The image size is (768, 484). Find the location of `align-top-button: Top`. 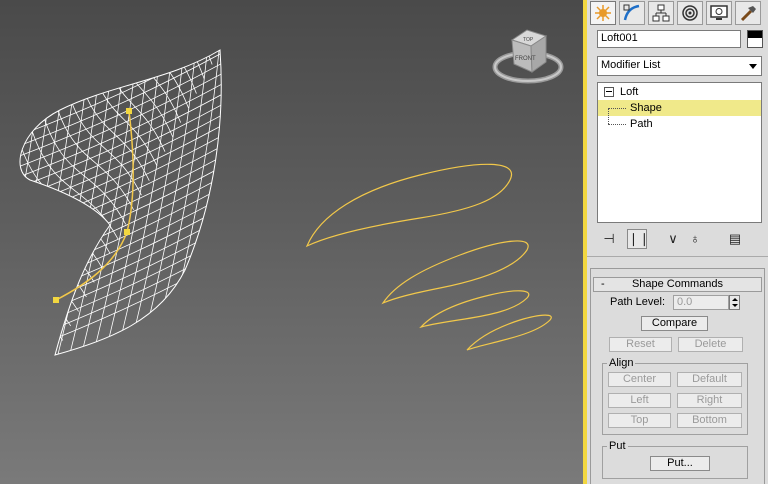

align-top-button: Top is located at coordinates (639, 420).